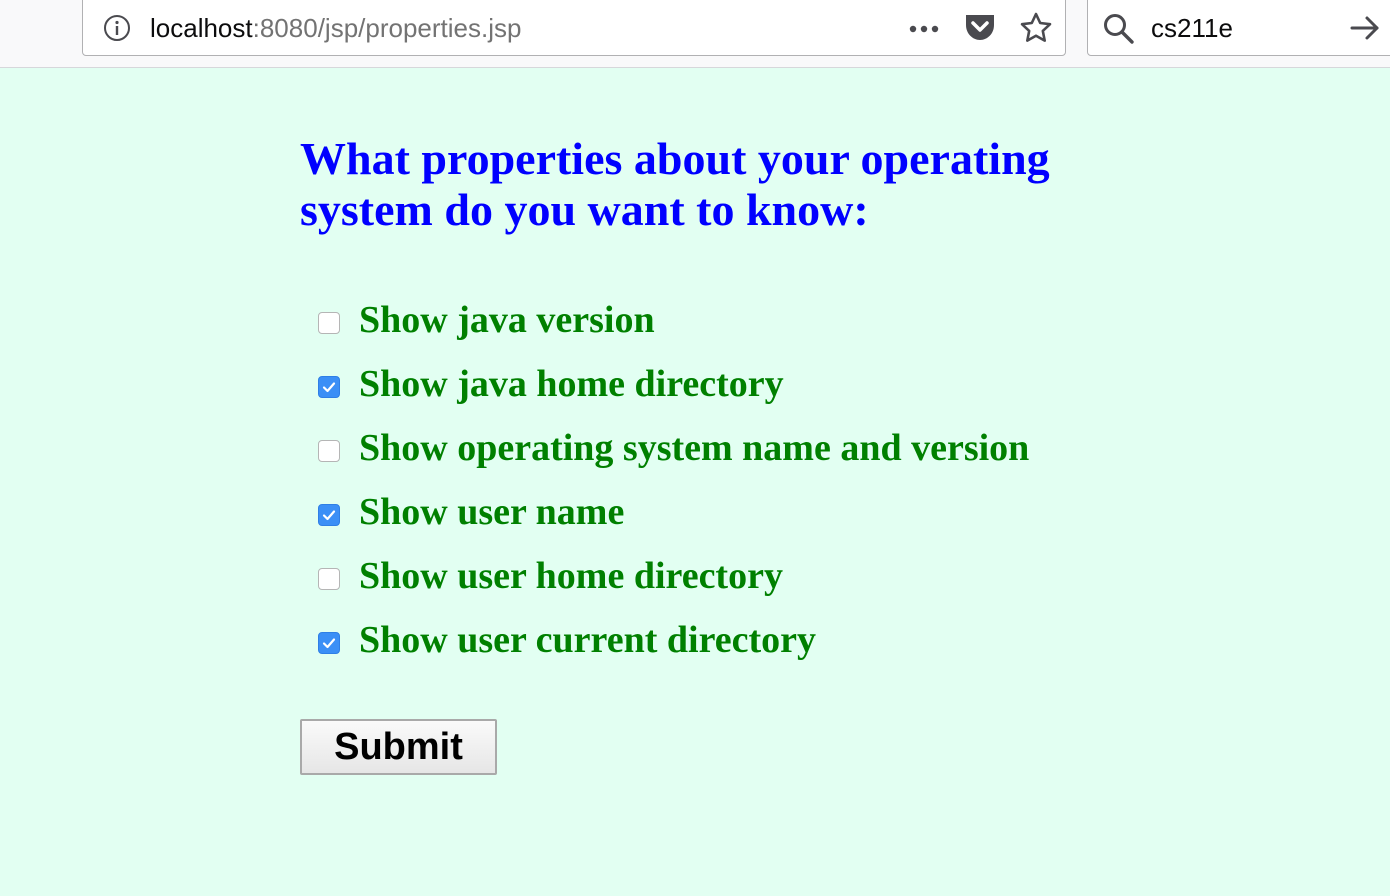  Describe the element at coordinates (1036, 28) in the screenshot. I see `star-icon` at that location.